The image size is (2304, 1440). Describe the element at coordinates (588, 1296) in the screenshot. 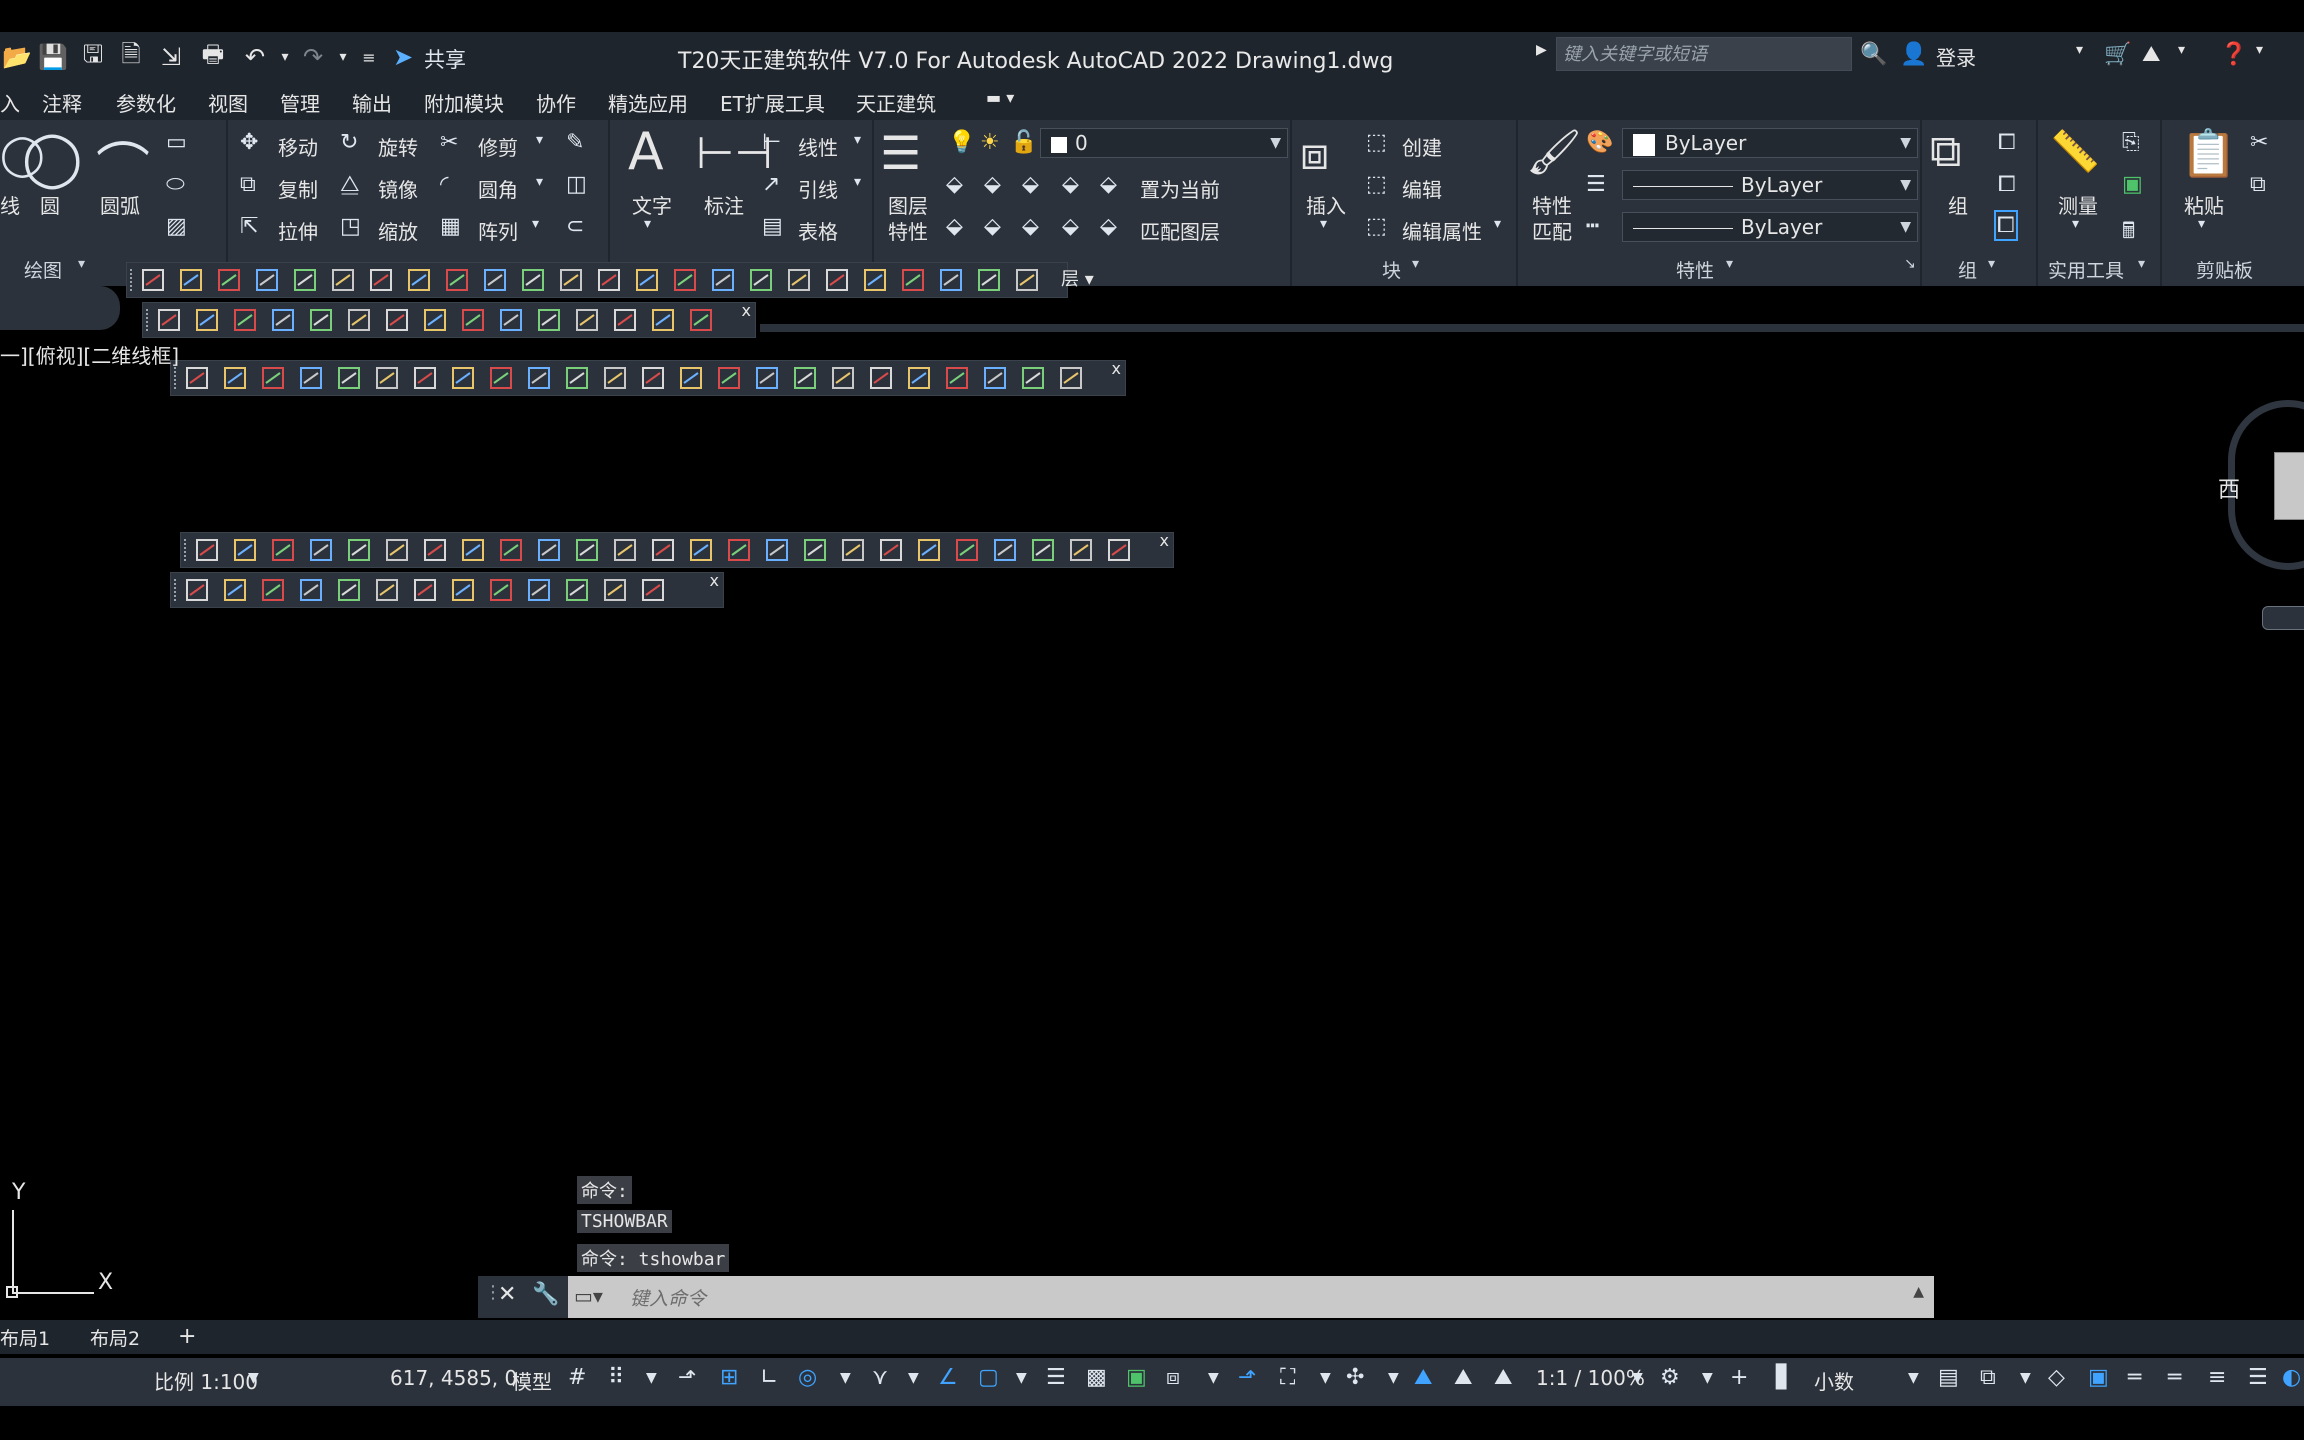

I see `command-prompt-icon: ▭▾` at that location.